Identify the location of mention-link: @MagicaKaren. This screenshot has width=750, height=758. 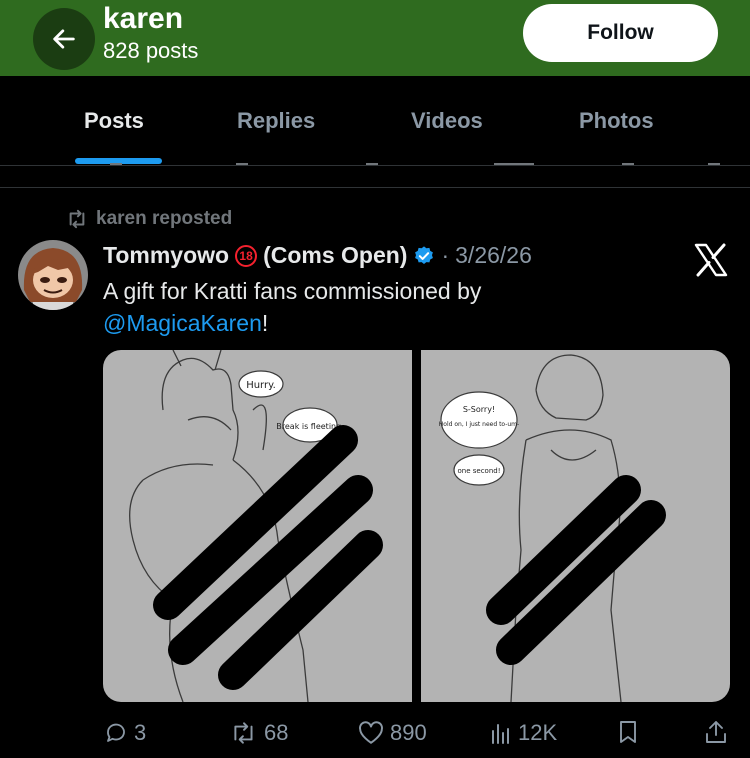
(182, 323).